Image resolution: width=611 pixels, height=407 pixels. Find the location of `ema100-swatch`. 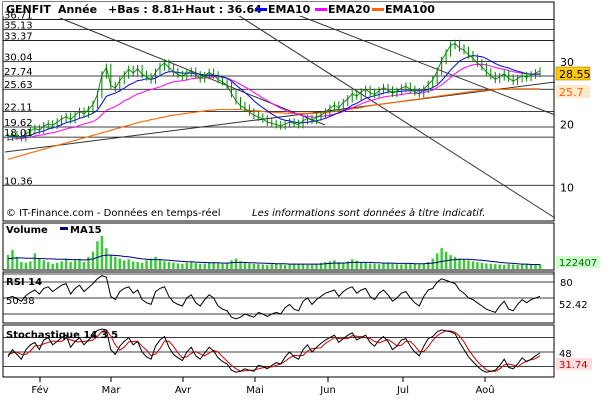

ema100-swatch is located at coordinates (378, 9).